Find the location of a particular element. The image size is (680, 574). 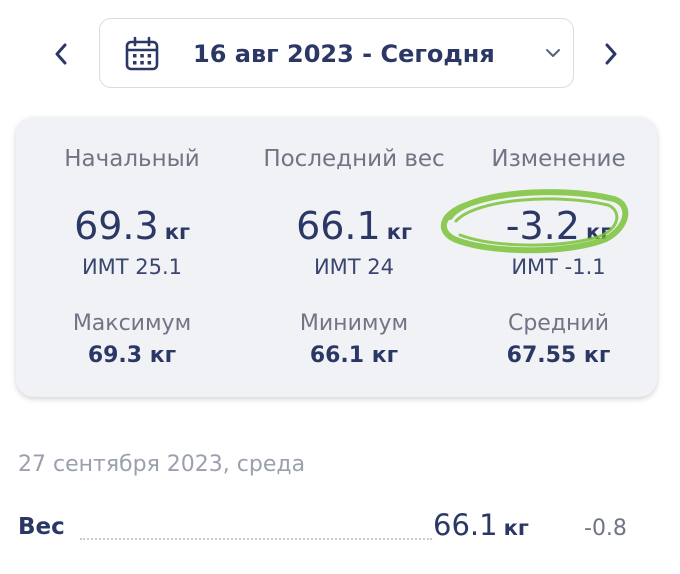

chevron-right-icon is located at coordinates (611, 54).